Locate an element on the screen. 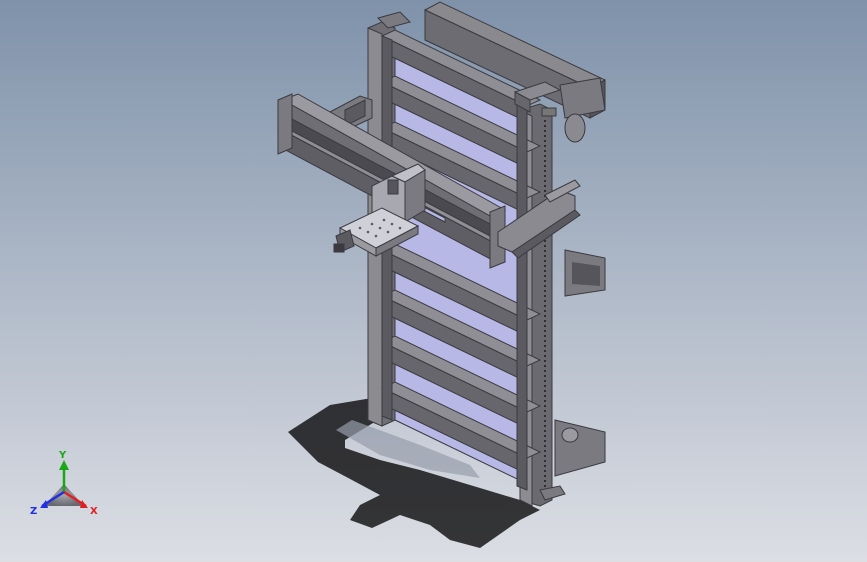  x-axis-label: X is located at coordinates (94, 511).